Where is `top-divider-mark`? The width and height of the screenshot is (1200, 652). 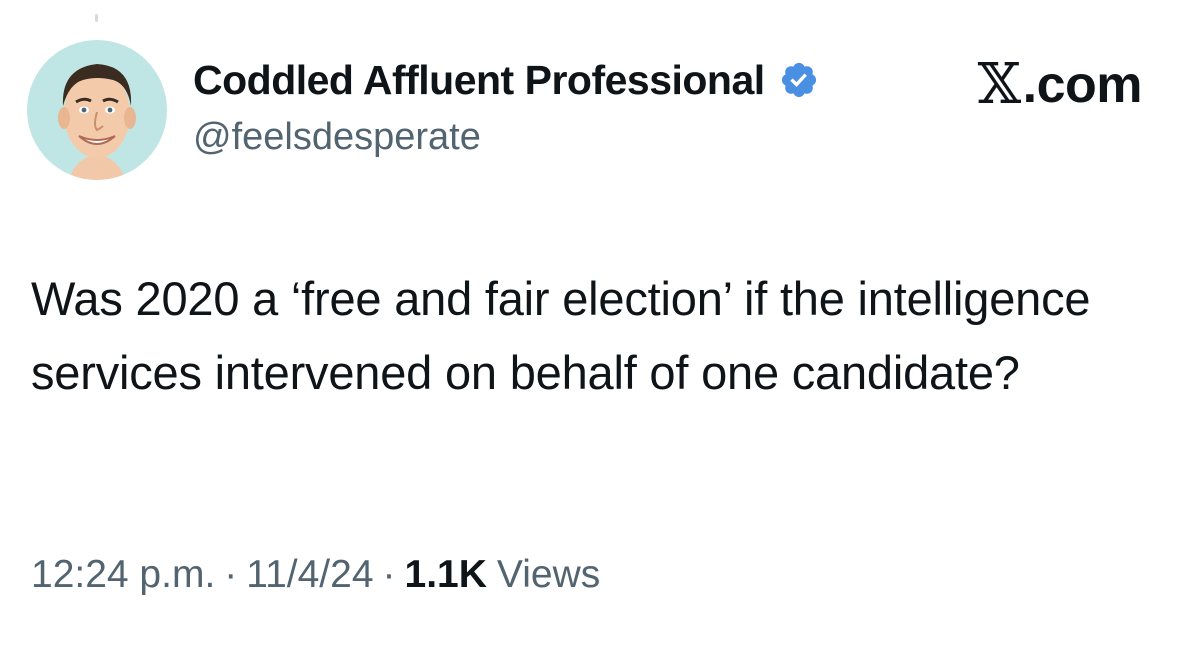
top-divider-mark is located at coordinates (96, 18).